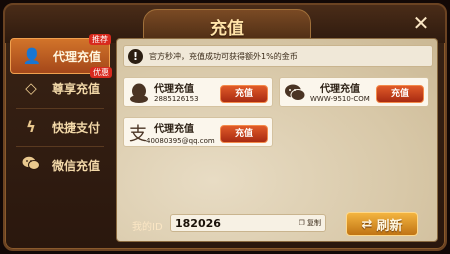 Image resolution: width=450 pixels, height=254 pixels. I want to click on sidebar-item-label: 代理充值, so click(77, 56).